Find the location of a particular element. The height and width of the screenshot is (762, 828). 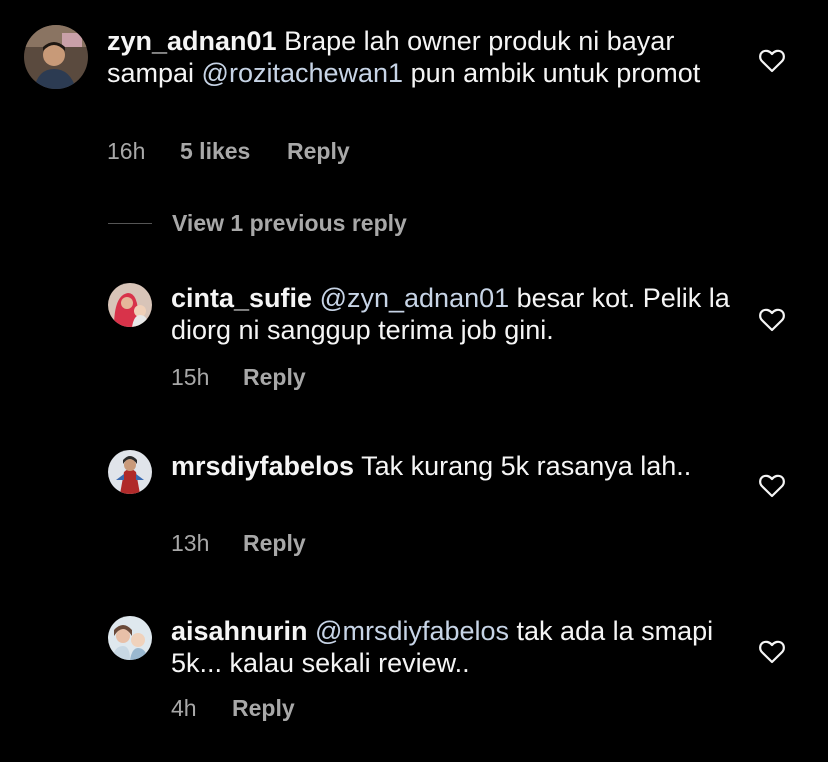

reply-body: Tak kurang 5k rasanya lah.. is located at coordinates (523, 466).